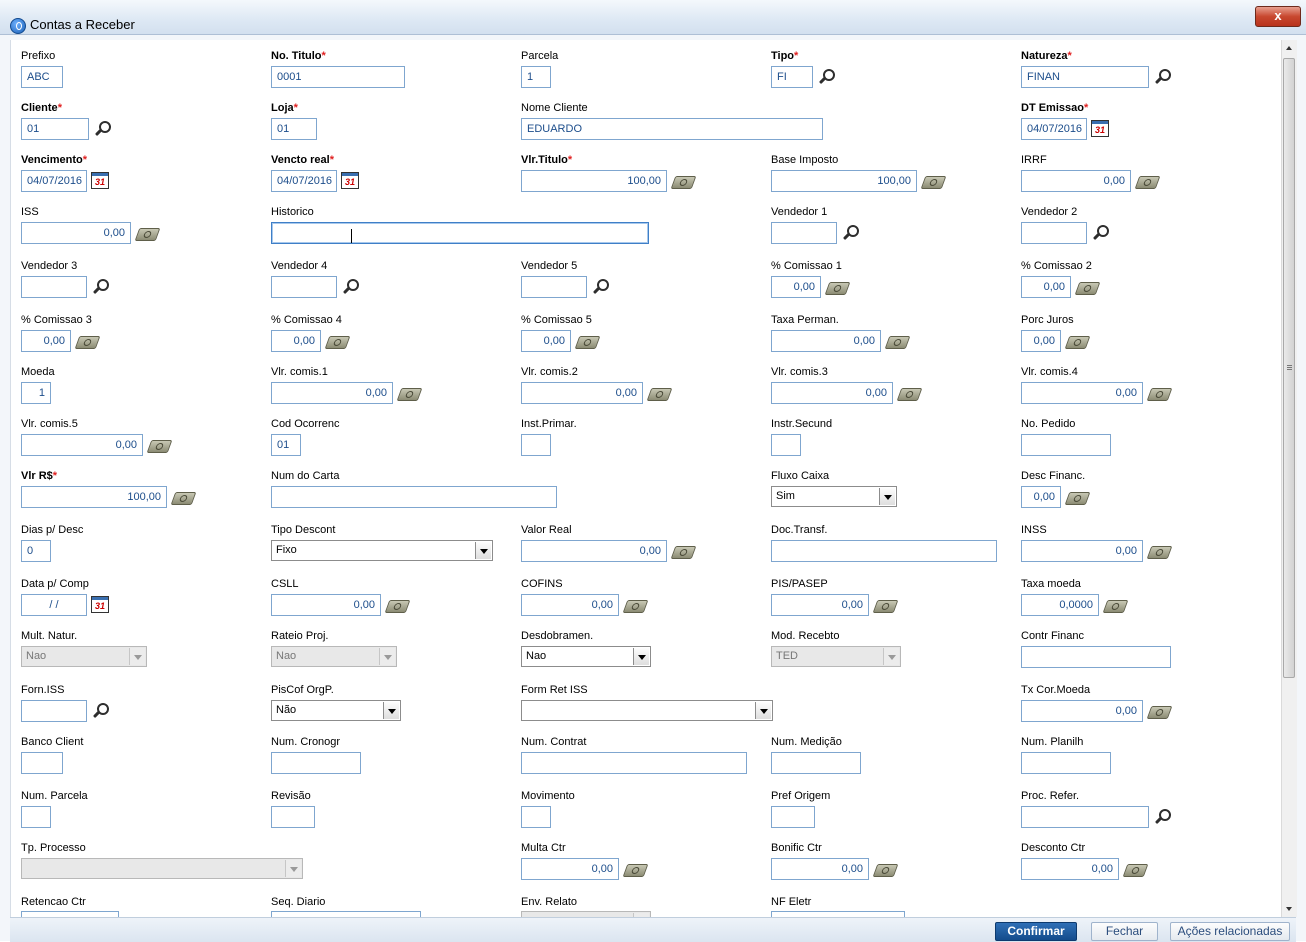 This screenshot has height=942, width=1306. Describe the element at coordinates (1289, 48) in the screenshot. I see `scroll-up-arrow-icon` at that location.